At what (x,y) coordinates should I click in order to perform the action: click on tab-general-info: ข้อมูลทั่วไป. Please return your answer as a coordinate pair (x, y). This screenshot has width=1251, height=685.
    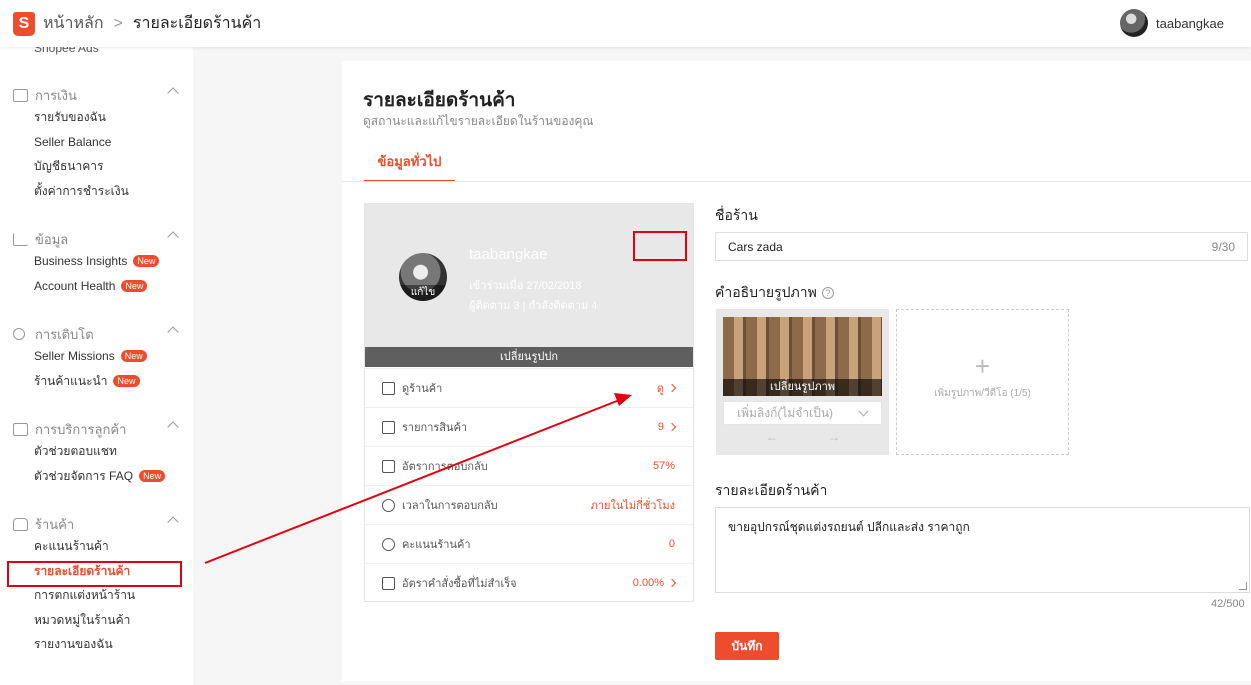
    Looking at the image, I should click on (409, 165).